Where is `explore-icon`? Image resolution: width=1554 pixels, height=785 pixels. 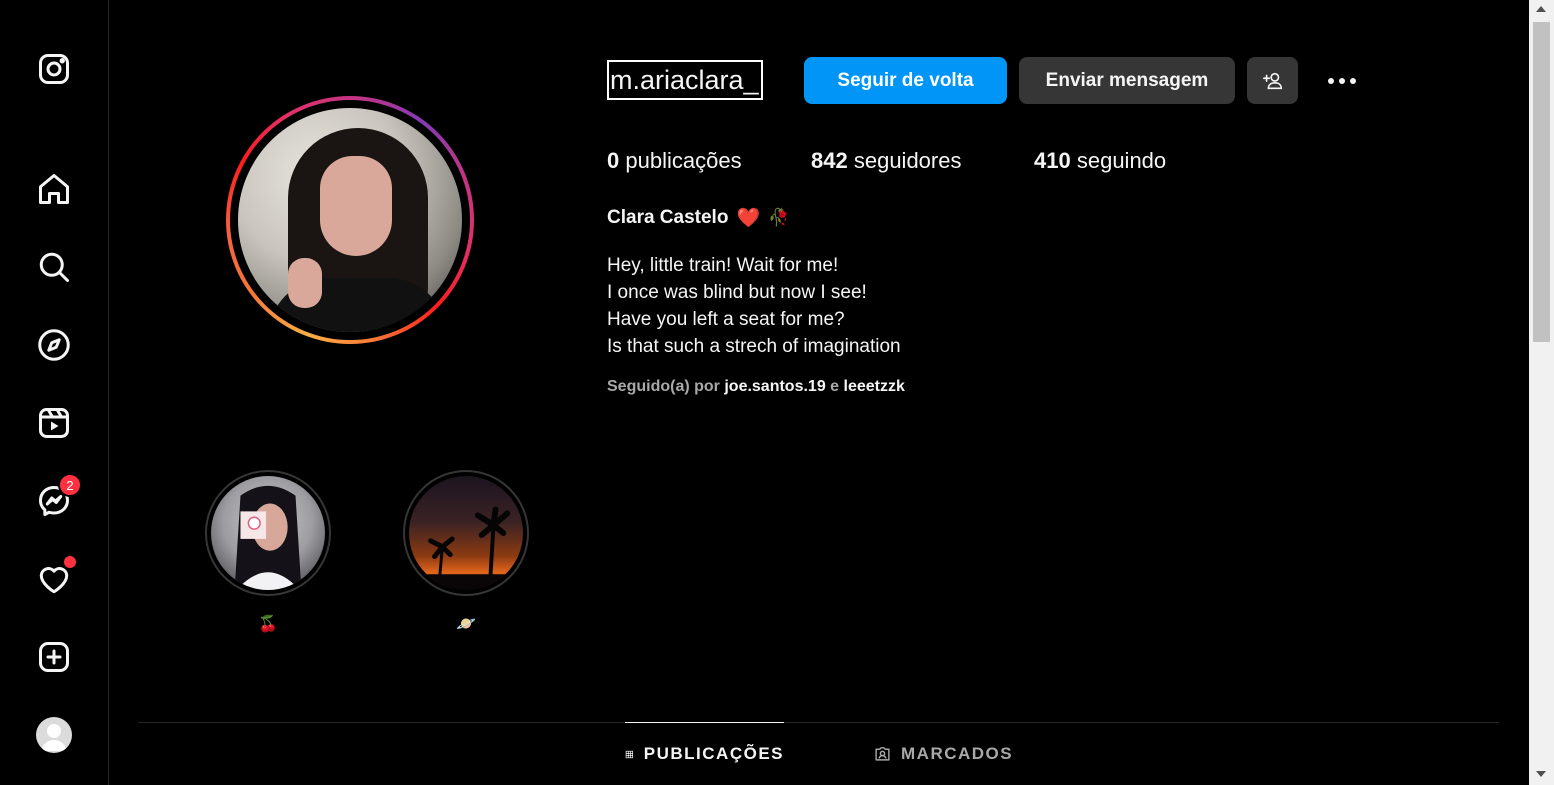 explore-icon is located at coordinates (54, 345).